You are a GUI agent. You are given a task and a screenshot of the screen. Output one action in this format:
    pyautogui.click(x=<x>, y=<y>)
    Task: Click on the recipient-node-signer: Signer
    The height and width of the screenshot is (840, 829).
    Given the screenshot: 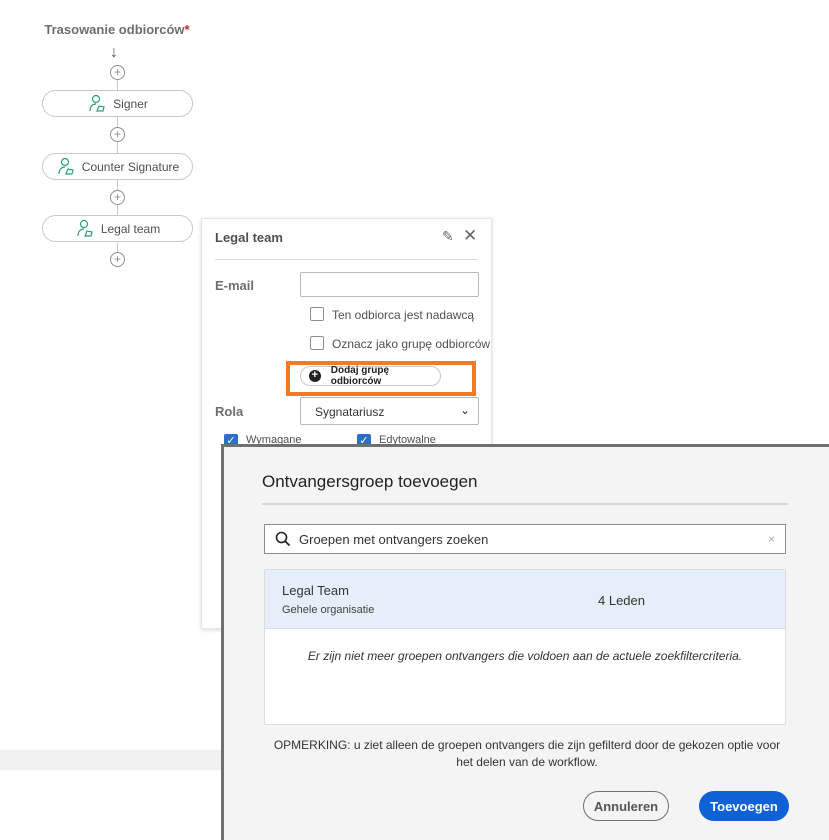 What is the action you would take?
    pyautogui.click(x=117, y=103)
    